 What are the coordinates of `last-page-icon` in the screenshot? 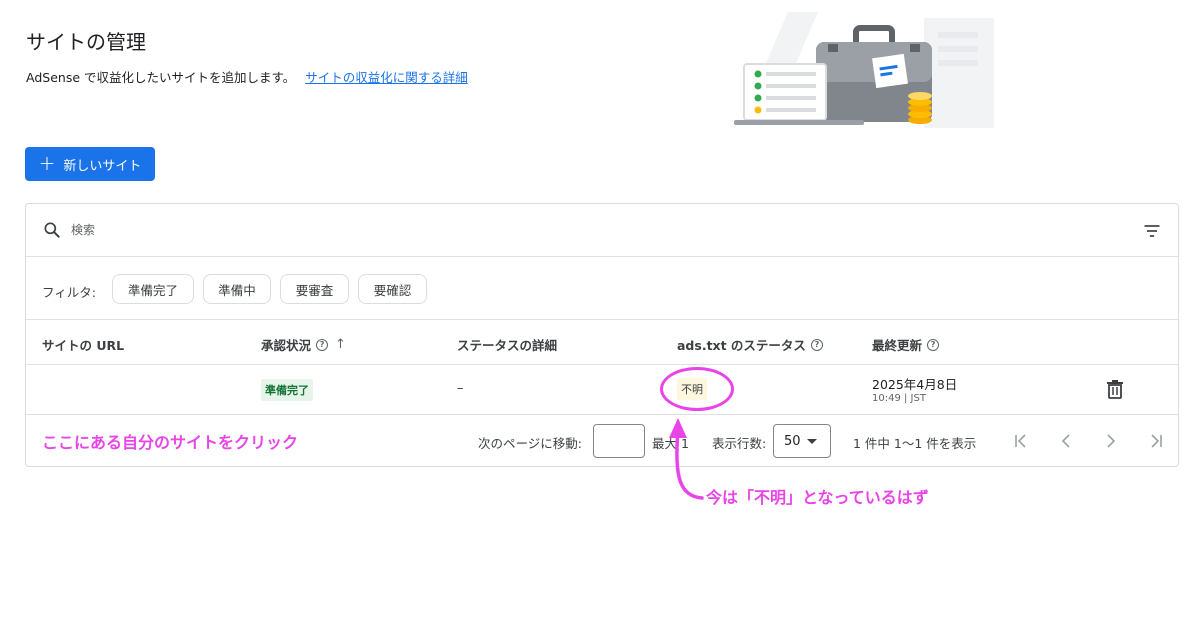 It's located at (1156, 441).